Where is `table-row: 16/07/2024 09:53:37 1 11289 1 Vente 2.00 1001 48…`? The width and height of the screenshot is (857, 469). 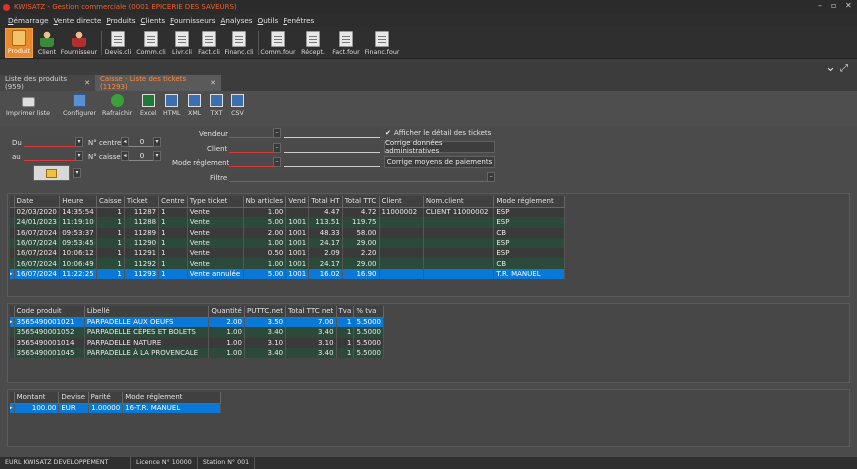
table-row: 16/07/2024 09:53:37 1 11289 1 Vente 2.00 1001 48… is located at coordinates (287, 232).